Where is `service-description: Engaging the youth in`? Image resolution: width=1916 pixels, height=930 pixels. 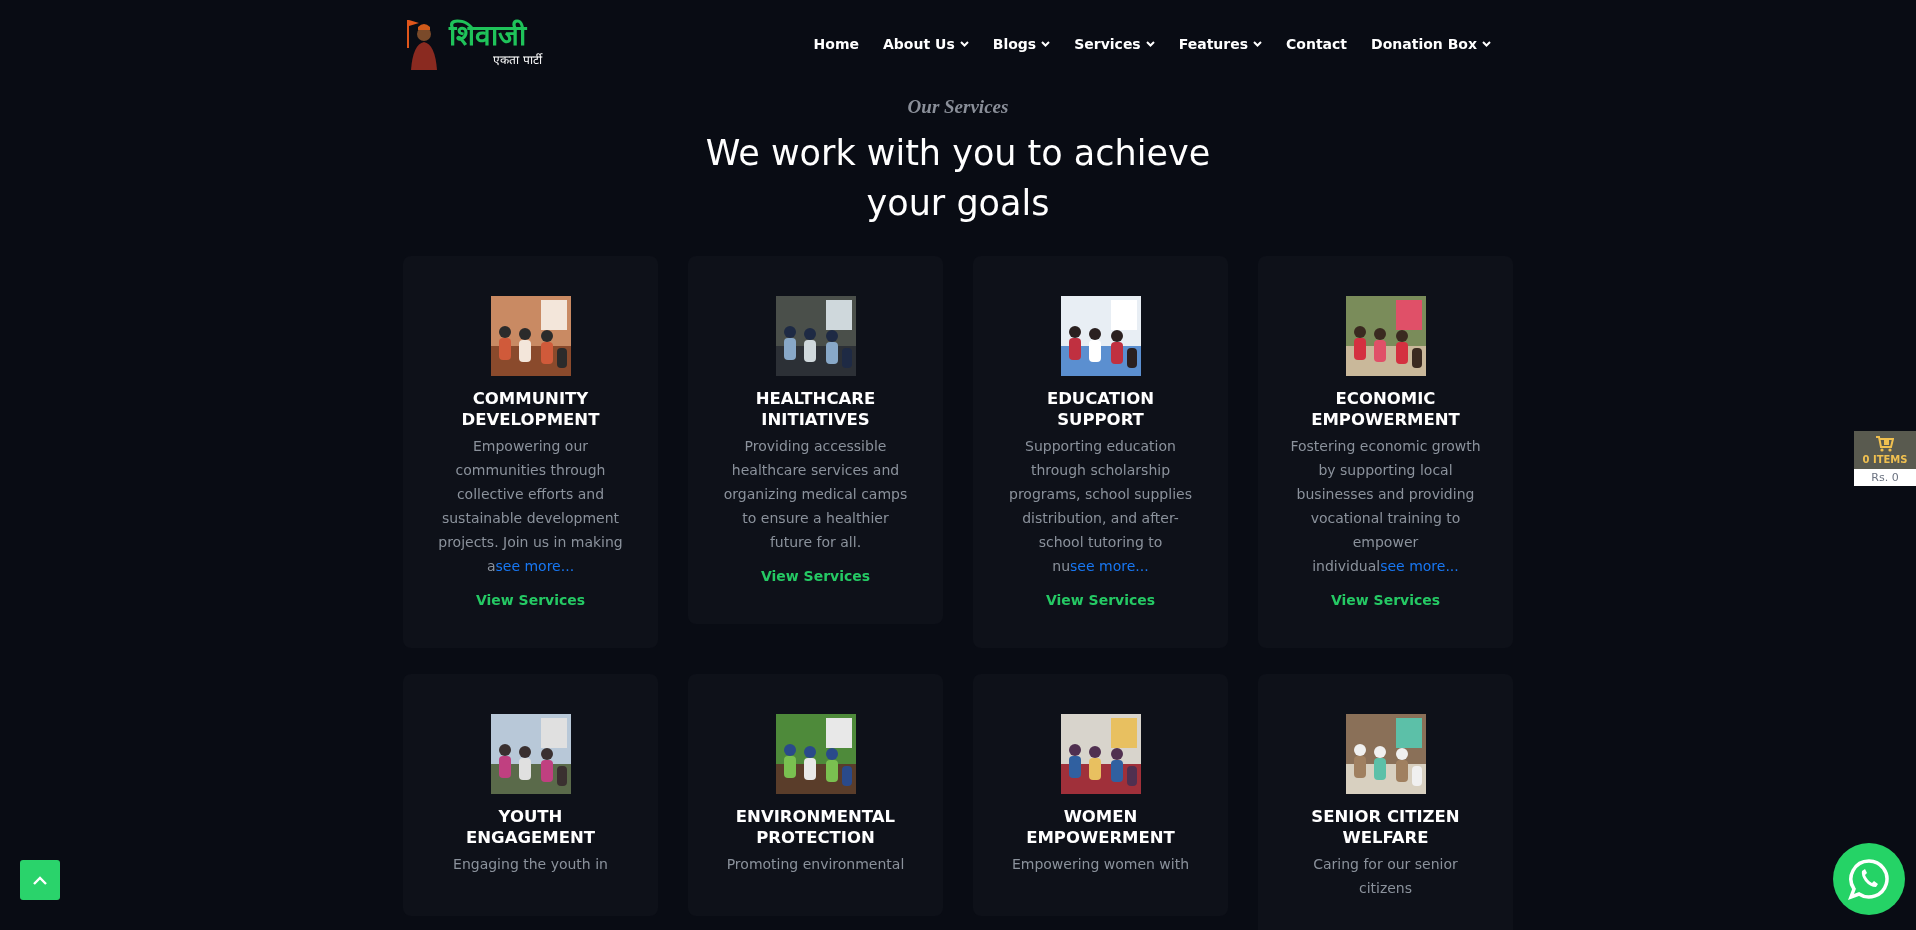
service-description: Engaging the youth in is located at coordinates (530, 864).